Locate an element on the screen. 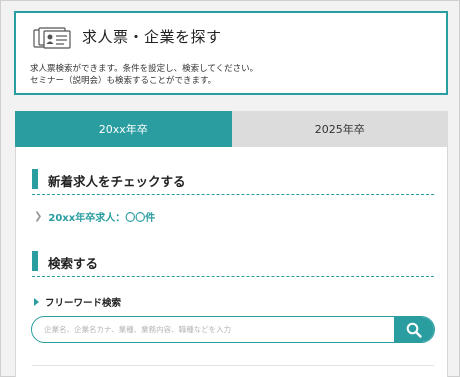  freeword-search-box is located at coordinates (233, 329).